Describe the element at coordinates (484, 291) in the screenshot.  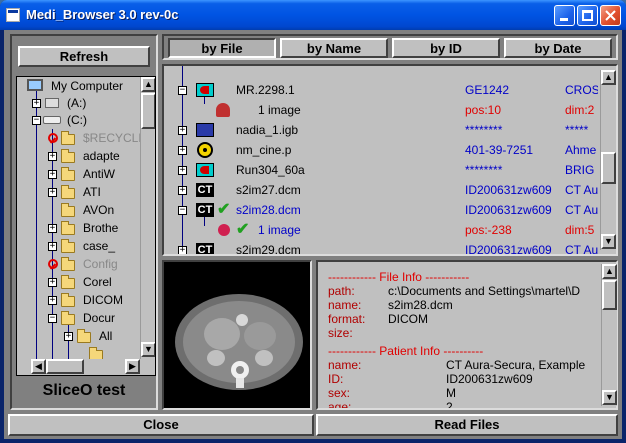
I see `info-value: c:\Documents and Settings\martel\D` at that location.